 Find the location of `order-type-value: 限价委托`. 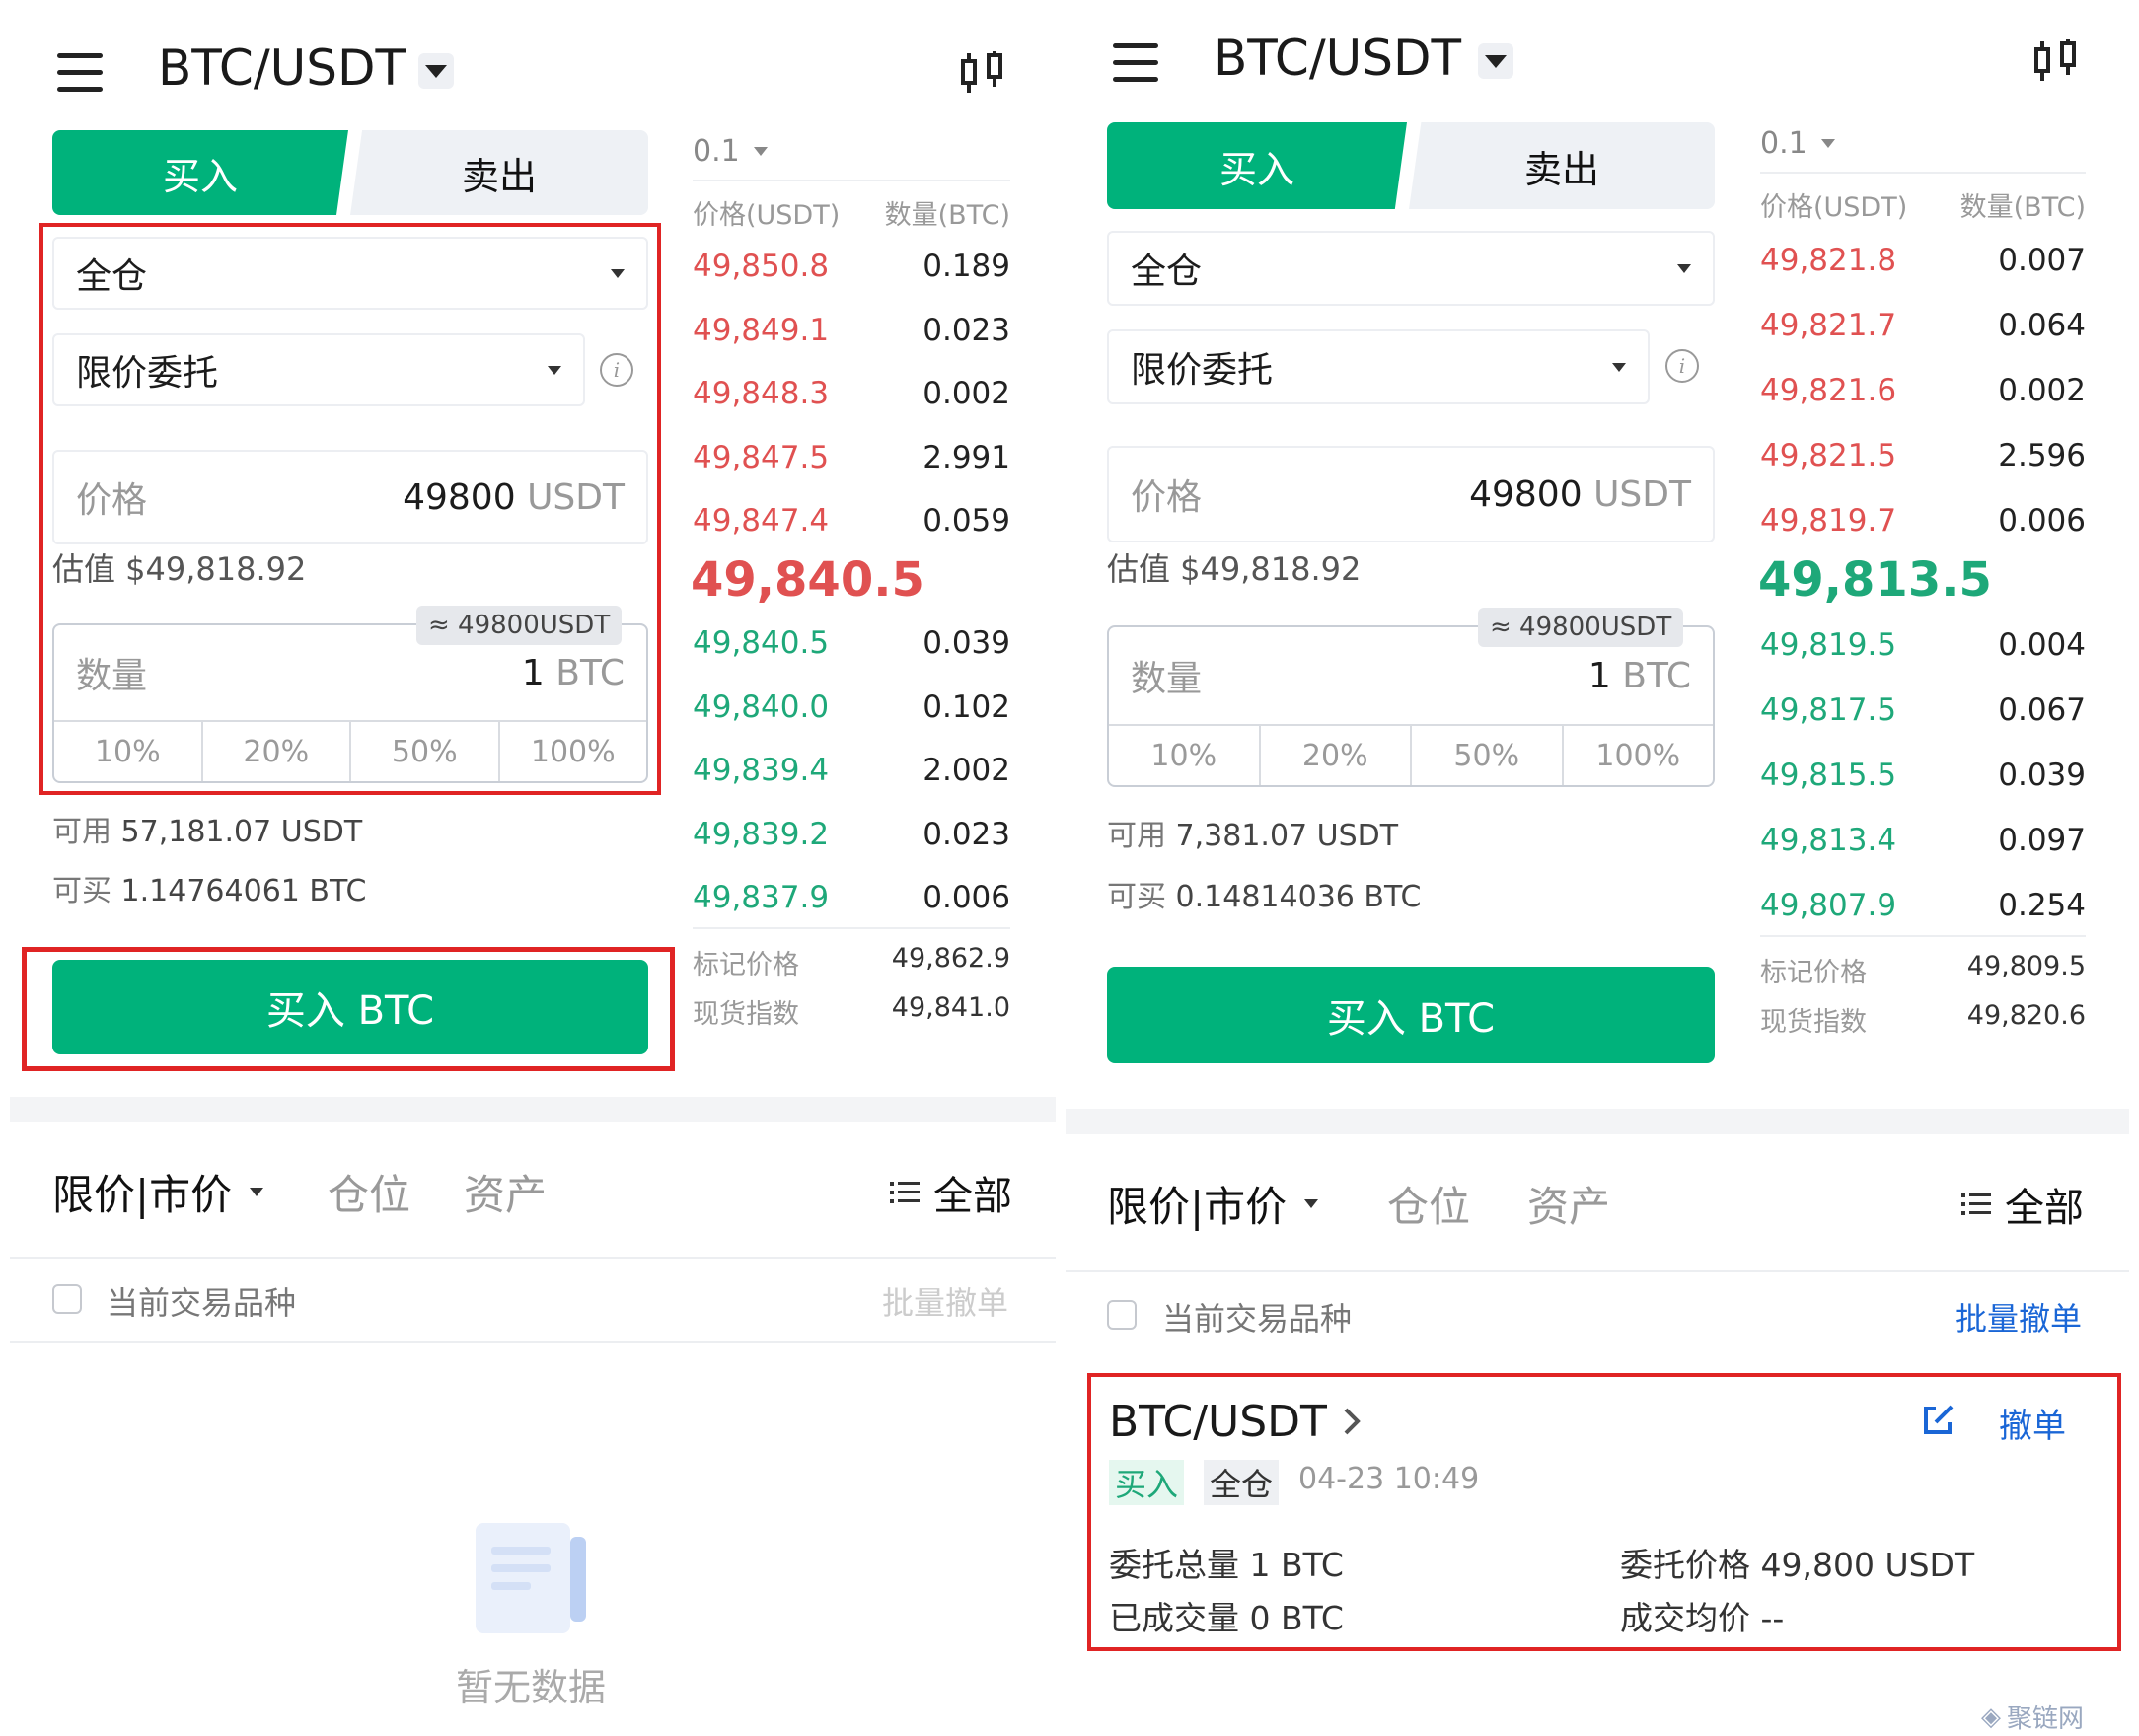

order-type-value: 限价委托 is located at coordinates (147, 373).